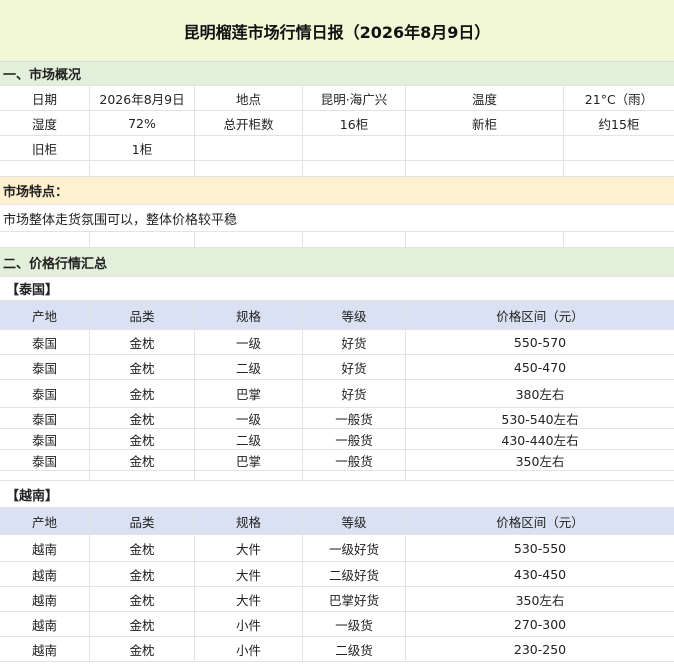 Image resolution: width=674 pixels, height=669 pixels. What do you see at coordinates (354, 98) in the screenshot?
I see `overview-cell: 昆明·海广兴` at bounding box center [354, 98].